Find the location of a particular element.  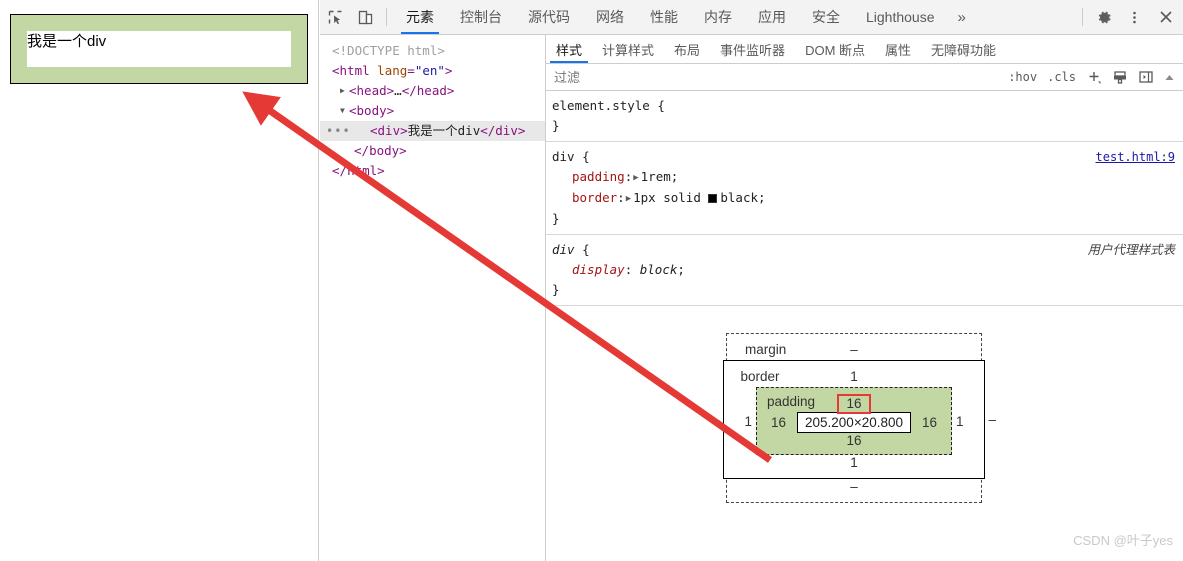

watermark: CSDN @叶子yes is located at coordinates (1123, 540).